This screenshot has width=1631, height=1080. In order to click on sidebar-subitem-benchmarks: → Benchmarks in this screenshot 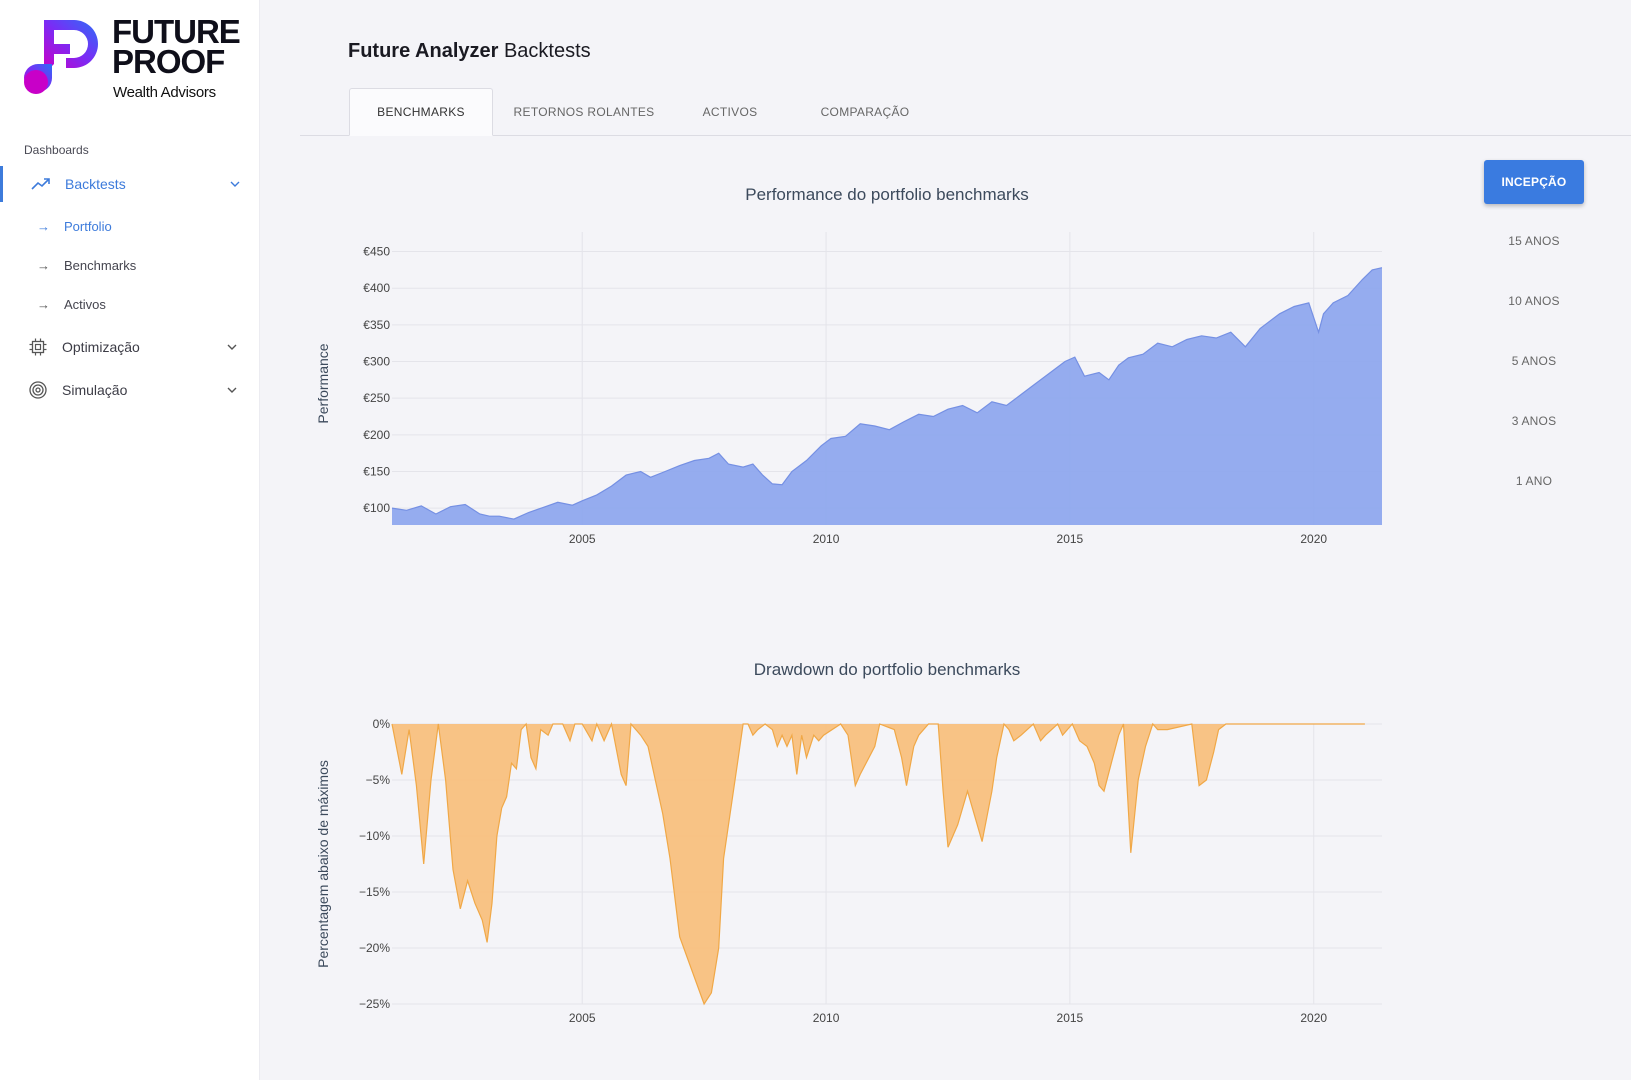, I will do `click(130, 265)`.